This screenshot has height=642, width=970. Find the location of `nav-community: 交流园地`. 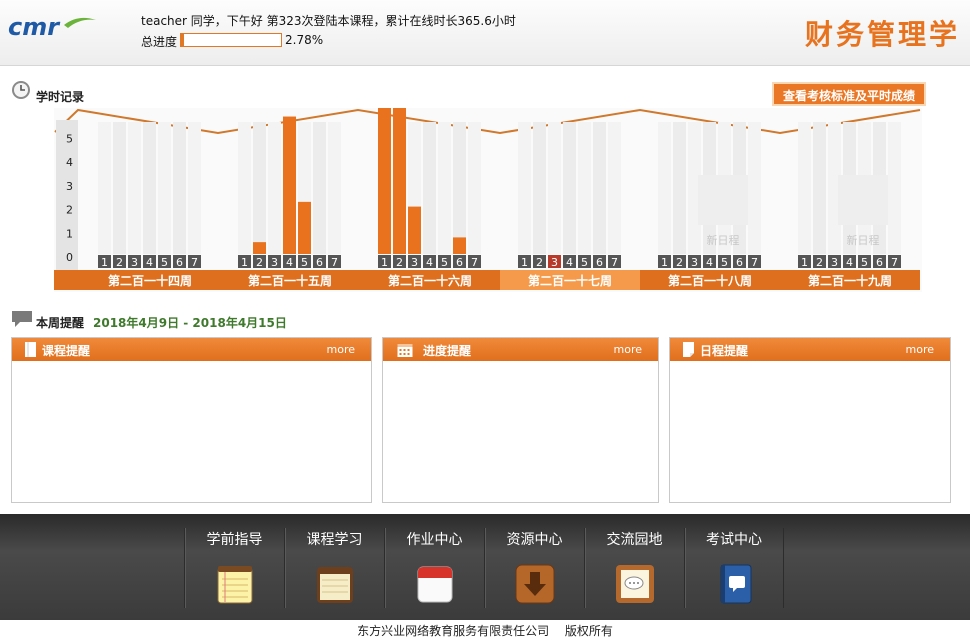

nav-community: 交流园地 is located at coordinates (634, 568).